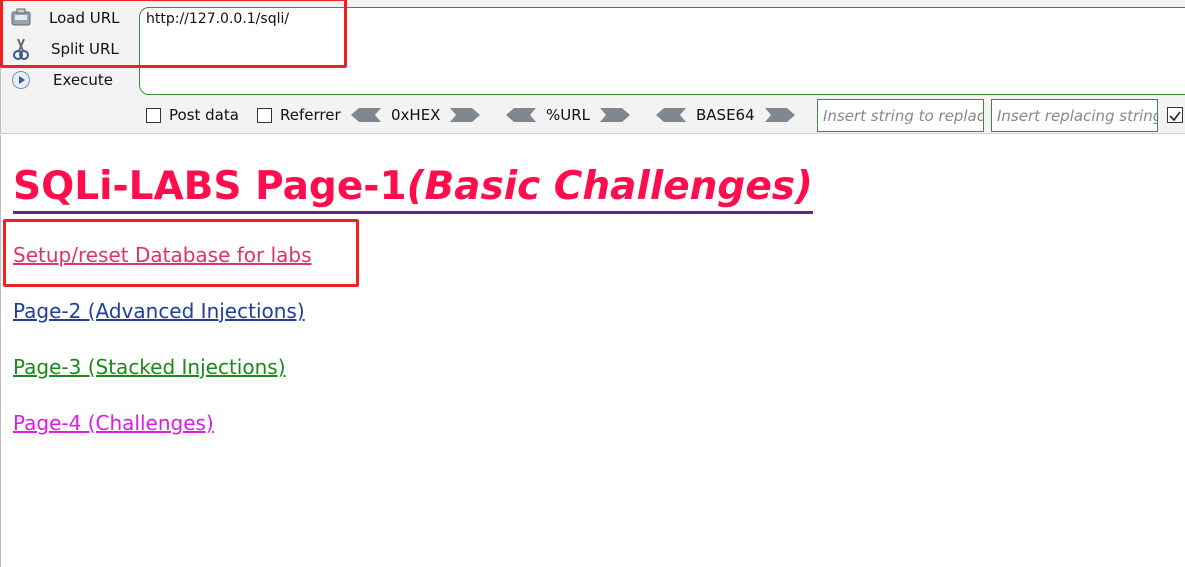 This screenshot has width=1185, height=567. Describe the element at coordinates (149, 367) in the screenshot. I see `page-3-link: Page-3 (Stacked Injections)` at that location.